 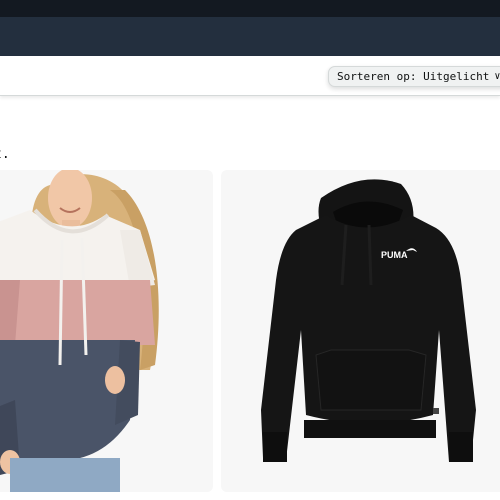 I want to click on sort-value: Uitgelicht, so click(x=456, y=76).